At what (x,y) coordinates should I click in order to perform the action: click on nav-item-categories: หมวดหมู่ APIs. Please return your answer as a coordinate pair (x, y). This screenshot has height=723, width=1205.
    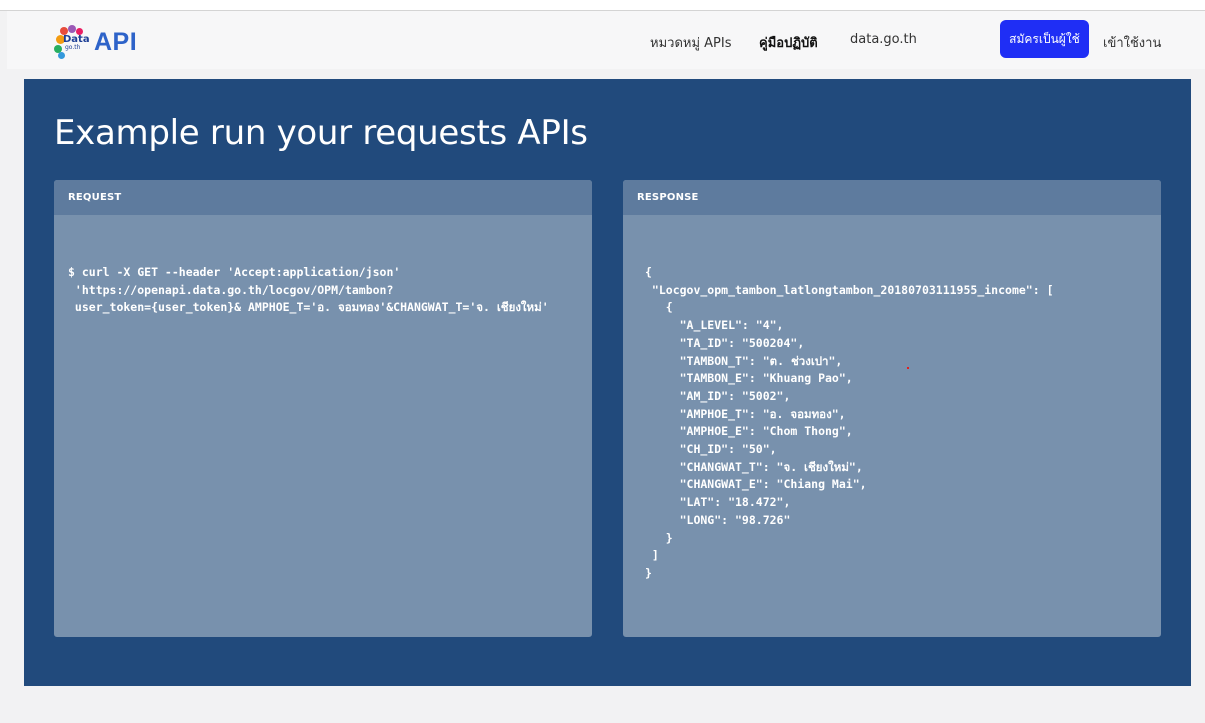
    Looking at the image, I should click on (691, 42).